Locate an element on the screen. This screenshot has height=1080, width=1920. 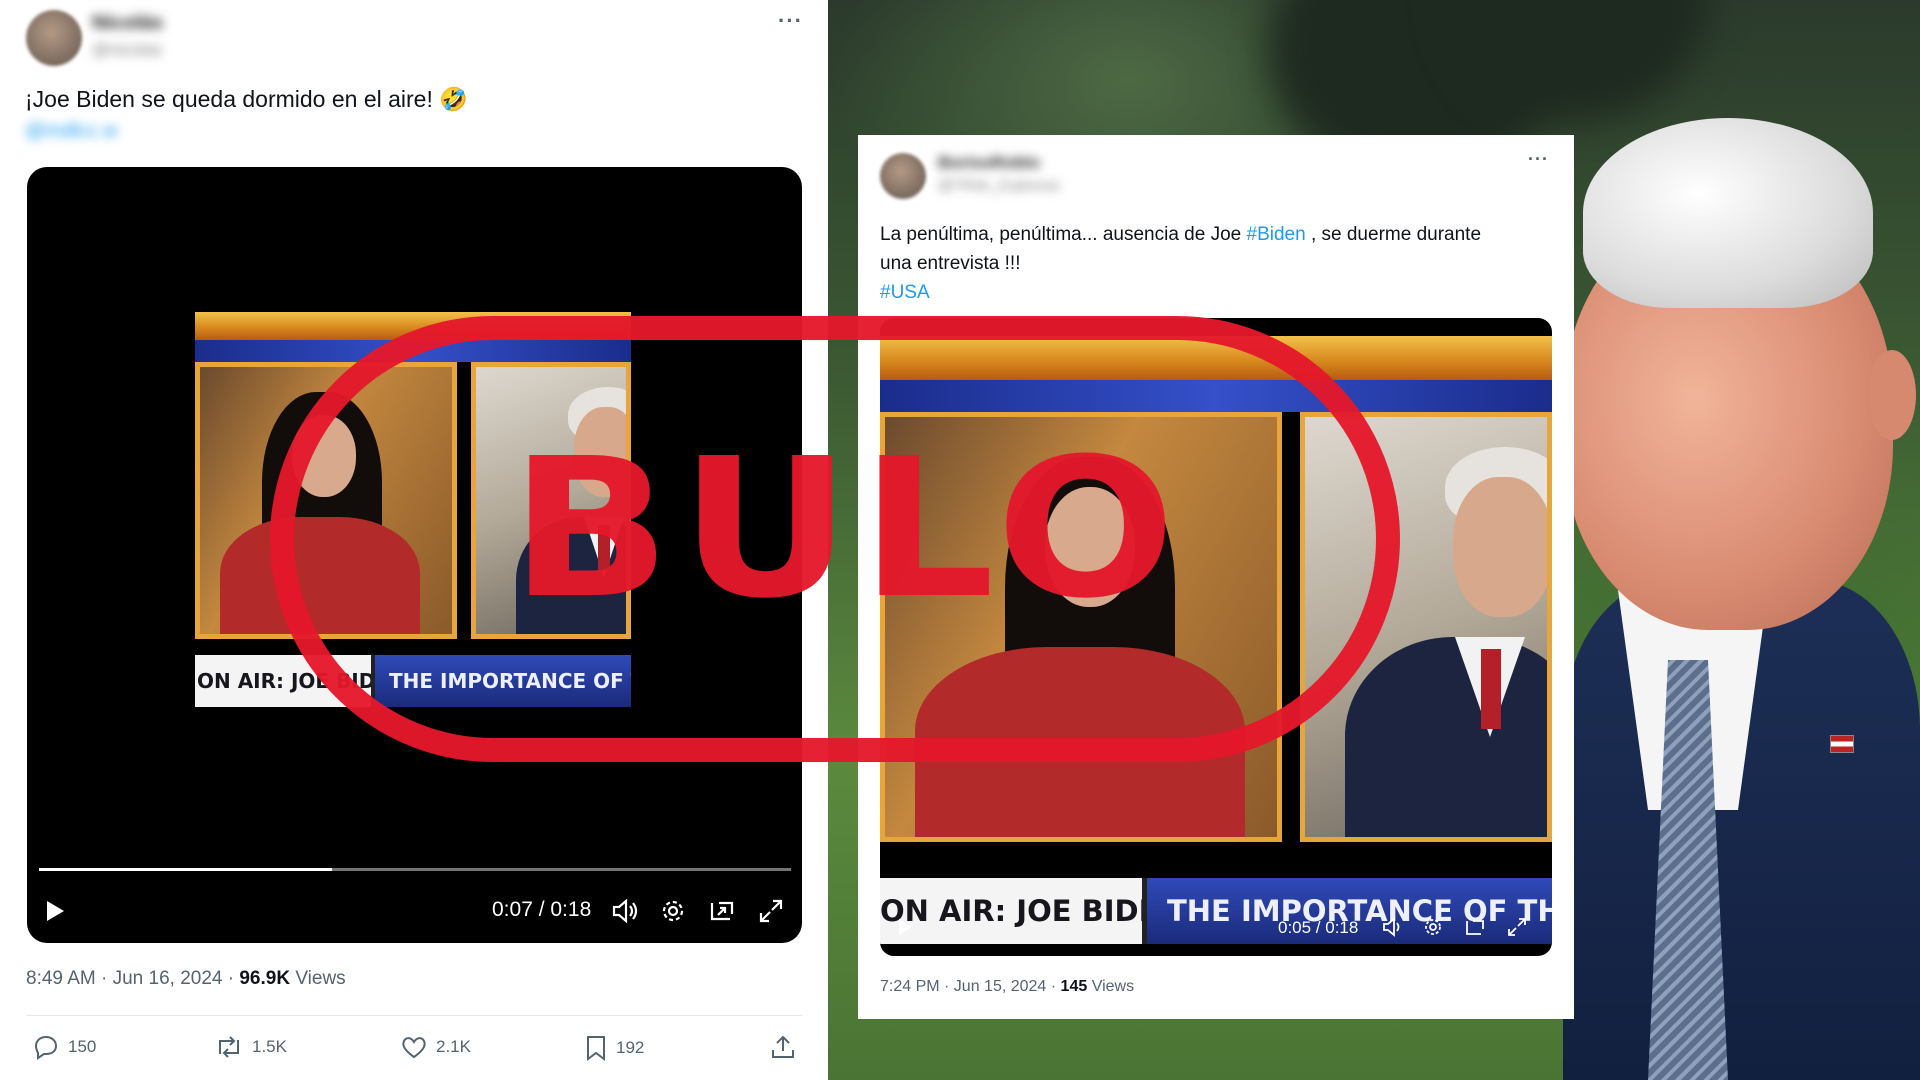
right-tweet-author-handle: @TRsb_Zcplunua is located at coordinates (998, 185).